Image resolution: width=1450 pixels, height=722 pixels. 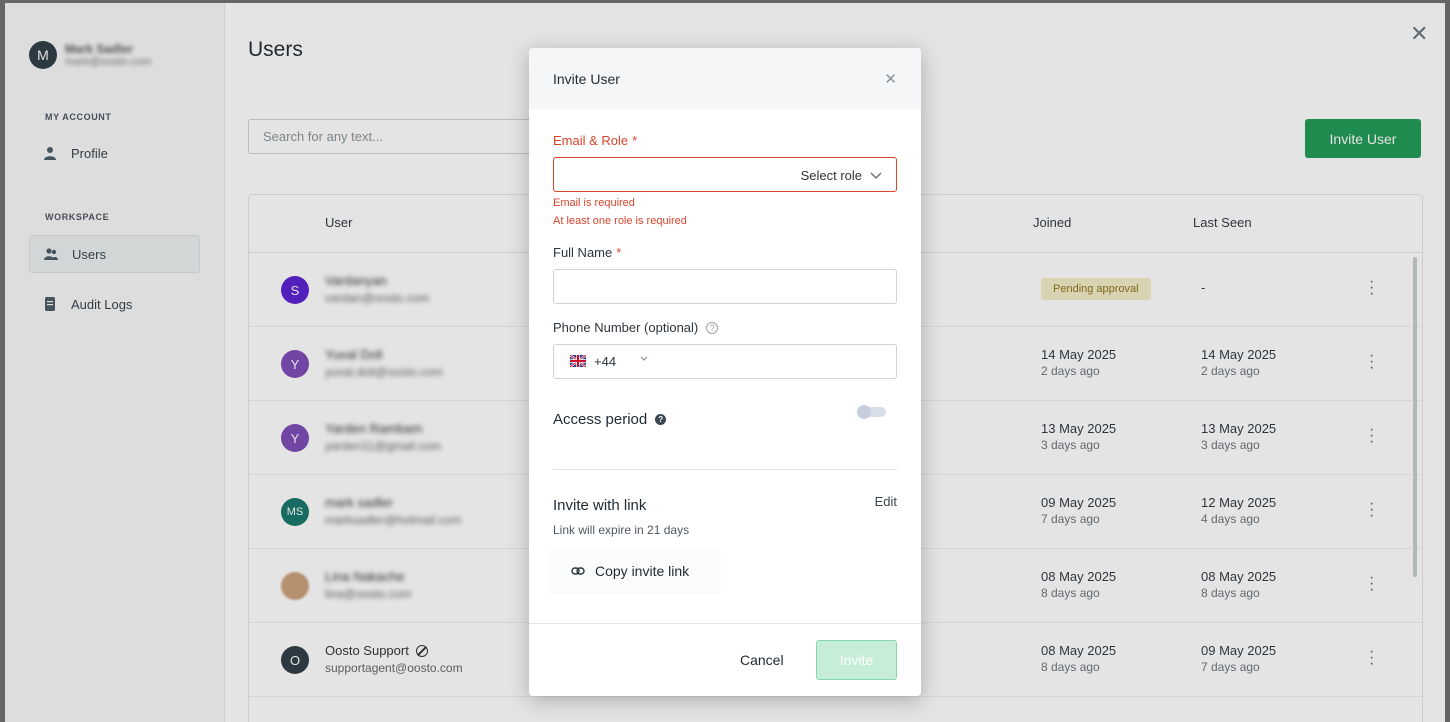 What do you see at coordinates (620, 221) in the screenshot?
I see `role-error: At least one role is required` at bounding box center [620, 221].